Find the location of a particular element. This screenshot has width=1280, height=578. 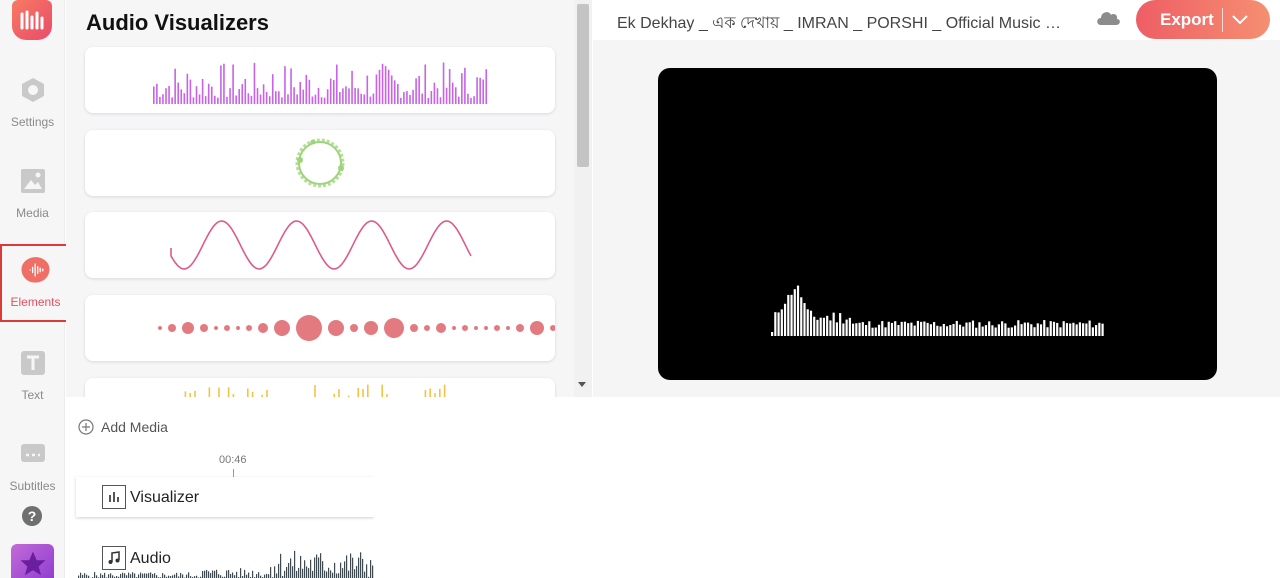

visualizer-card-wave is located at coordinates (320, 245).